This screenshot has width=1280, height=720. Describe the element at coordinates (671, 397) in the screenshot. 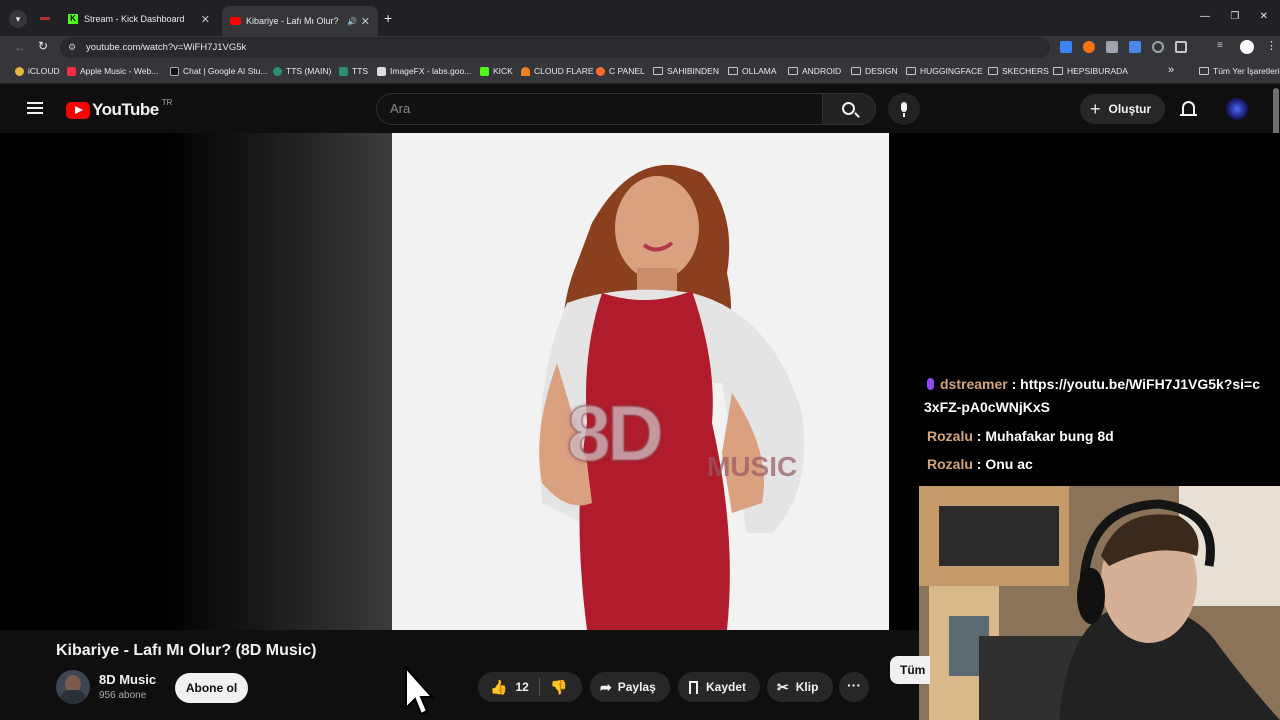

I see `video-thumbnail-art` at that location.